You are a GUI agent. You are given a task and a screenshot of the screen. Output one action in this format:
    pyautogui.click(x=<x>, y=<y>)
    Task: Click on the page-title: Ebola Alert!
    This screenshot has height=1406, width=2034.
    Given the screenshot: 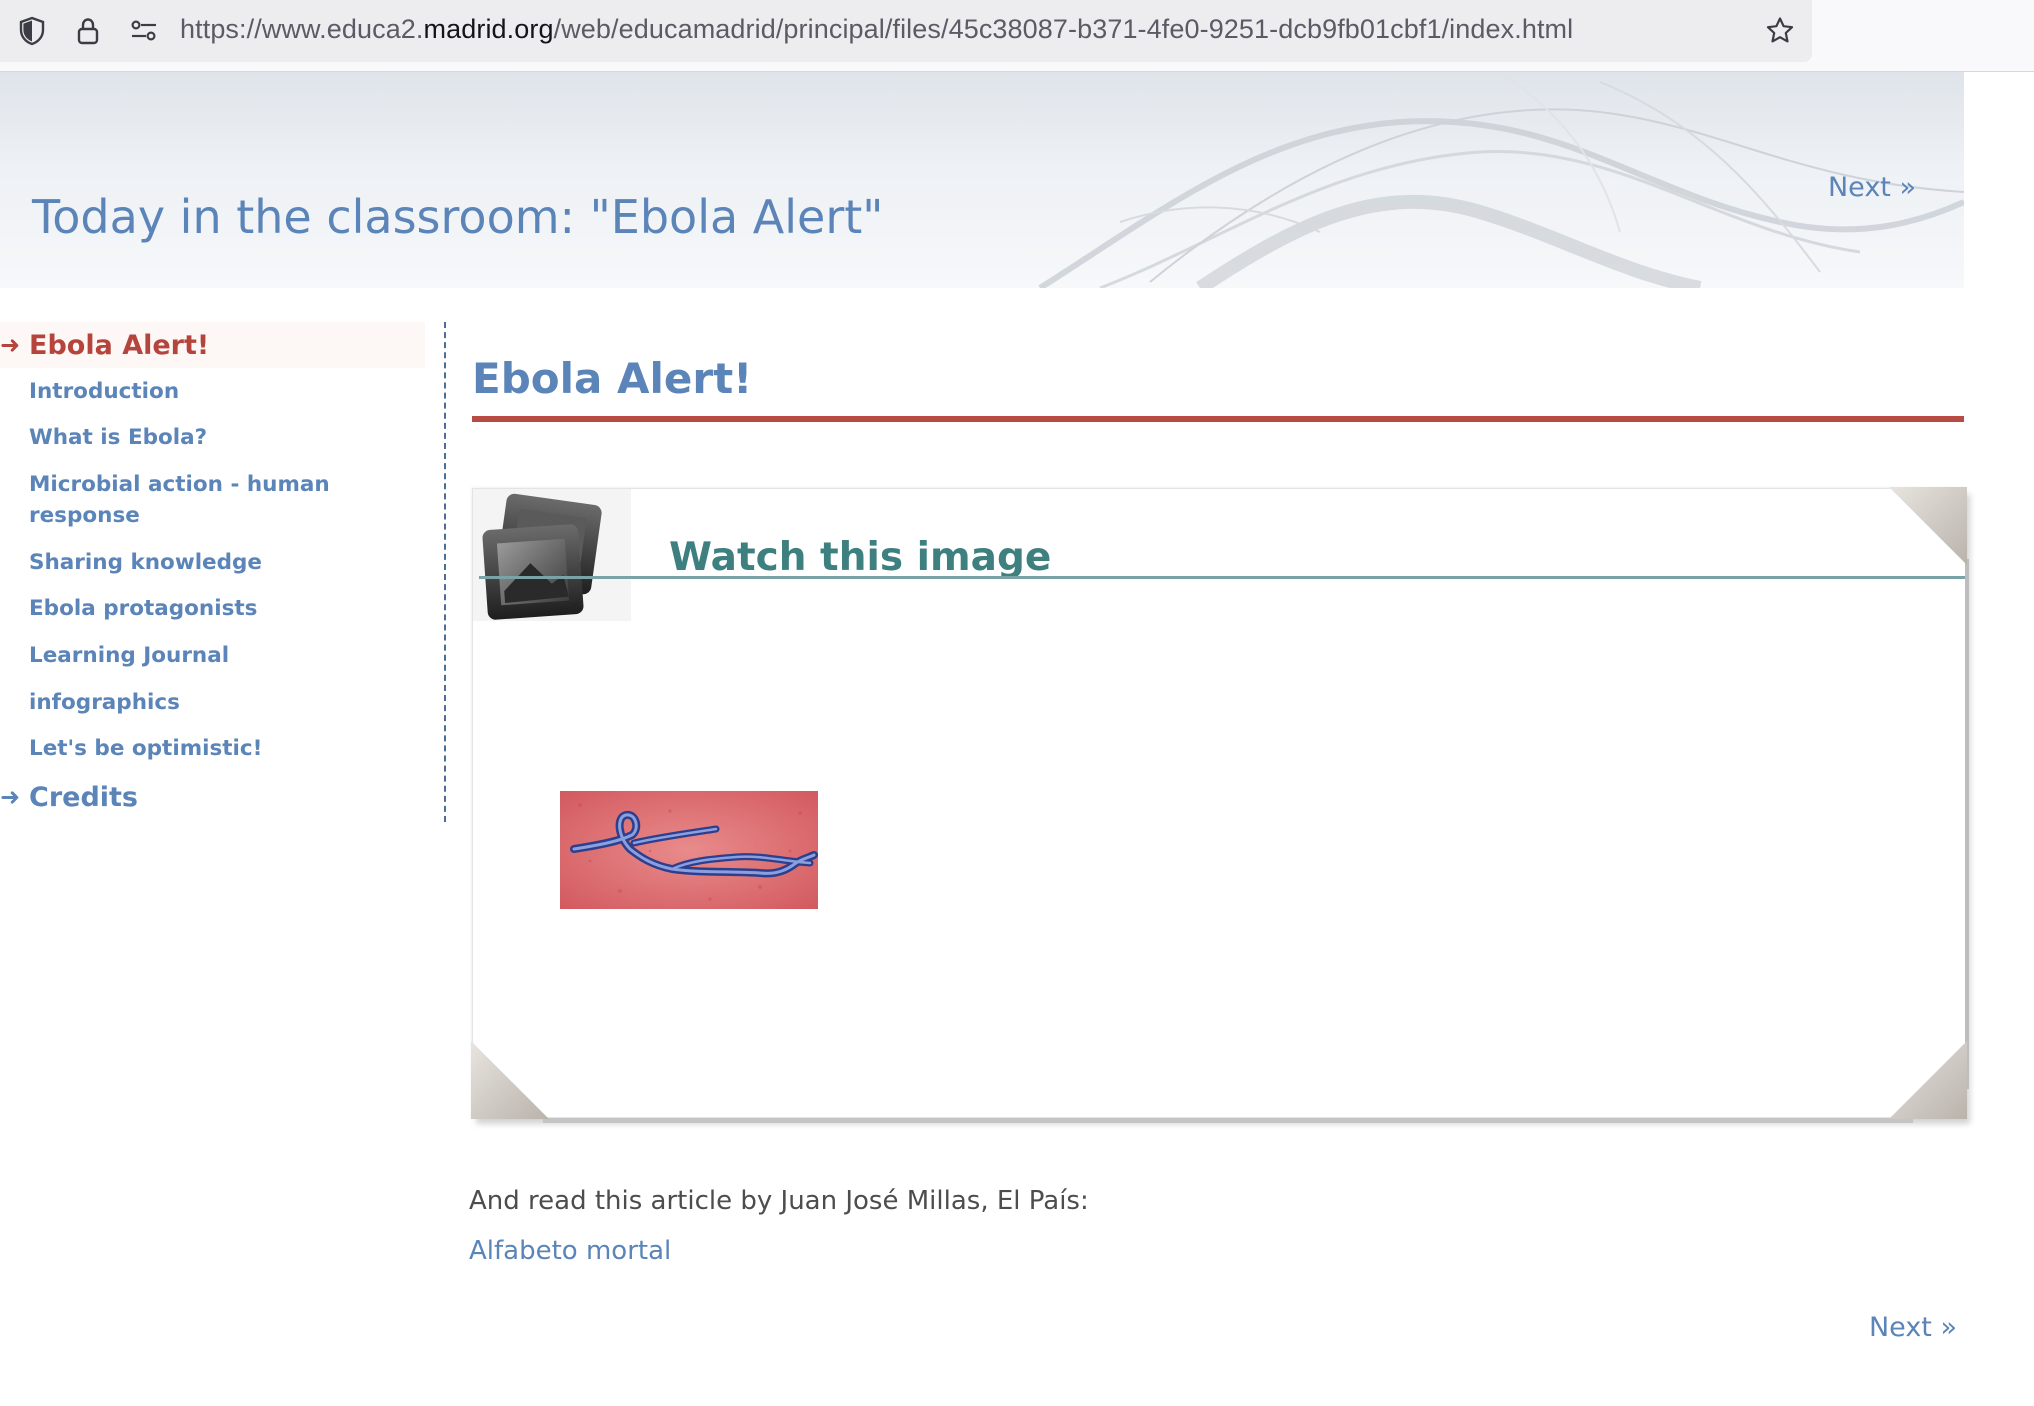 What is the action you would take?
    pyautogui.click(x=612, y=378)
    